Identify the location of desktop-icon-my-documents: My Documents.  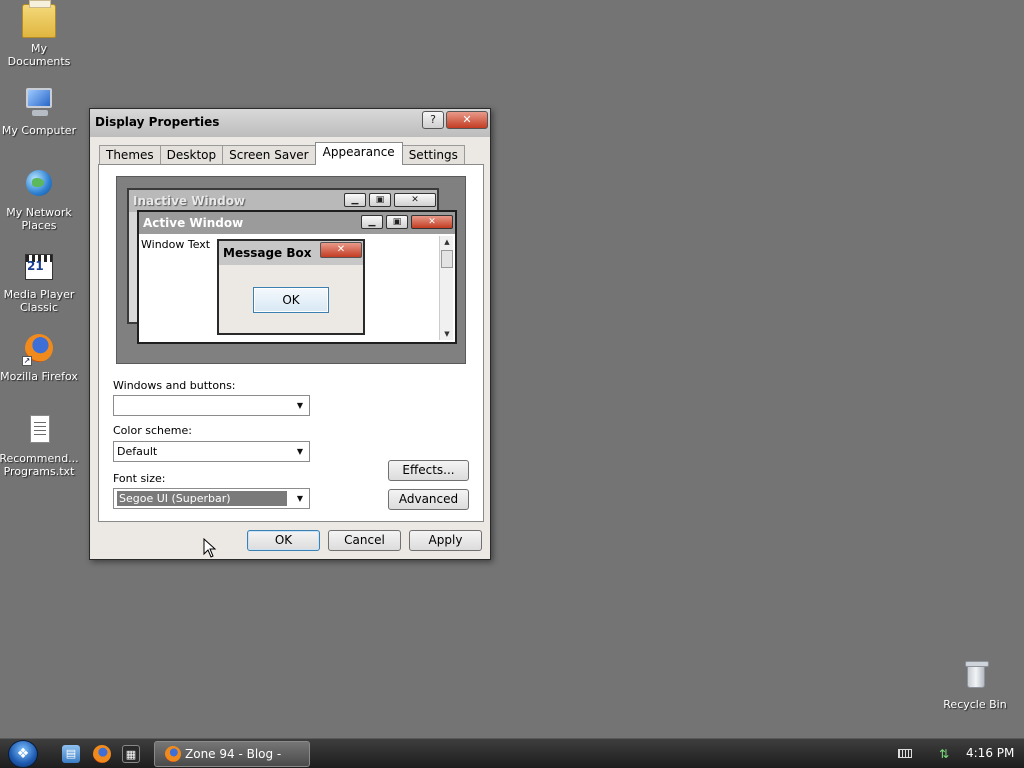
(39, 34).